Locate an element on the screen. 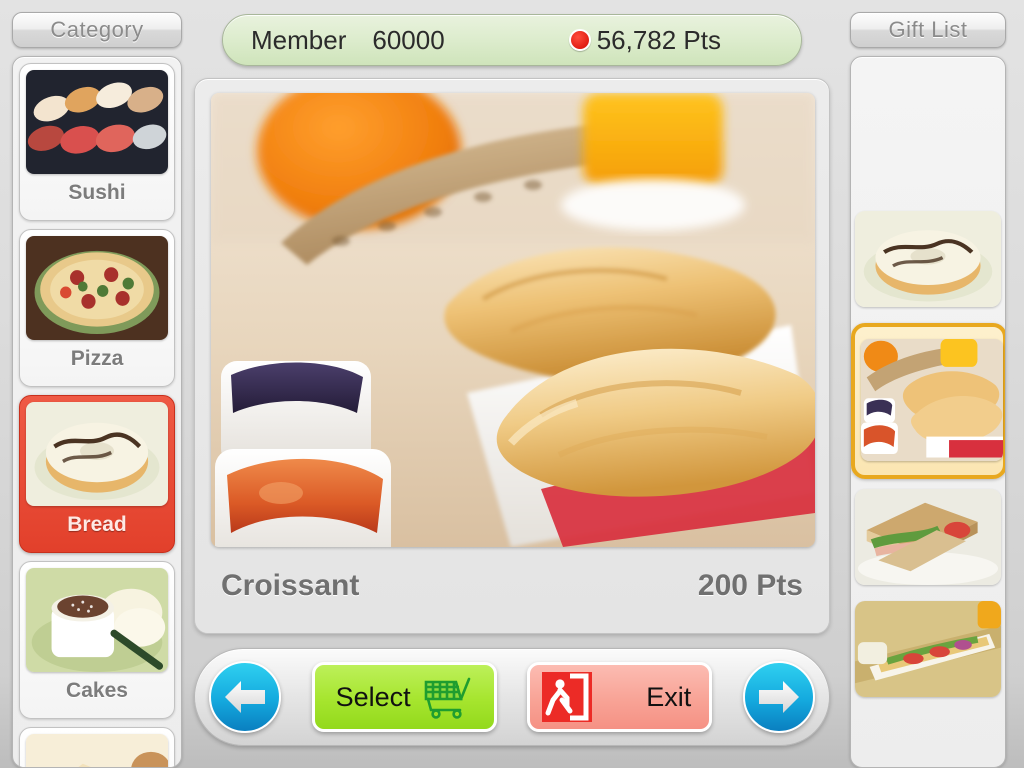  category-item-label: Sushi is located at coordinates (97, 192).